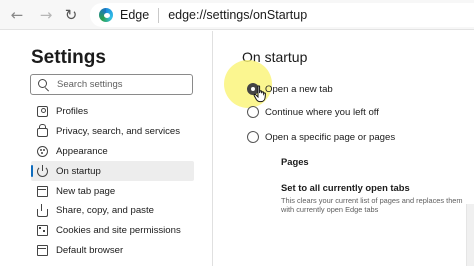 This screenshot has height=266, width=474. I want to click on edge-logo-icon, so click(106, 15).